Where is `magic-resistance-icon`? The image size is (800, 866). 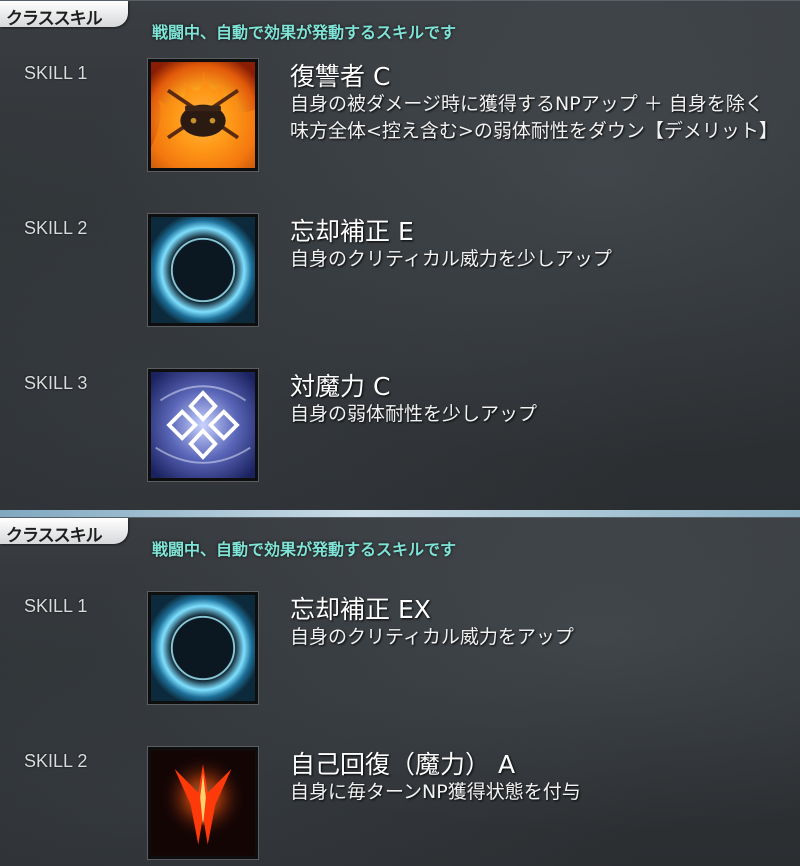
magic-resistance-icon is located at coordinates (203, 425).